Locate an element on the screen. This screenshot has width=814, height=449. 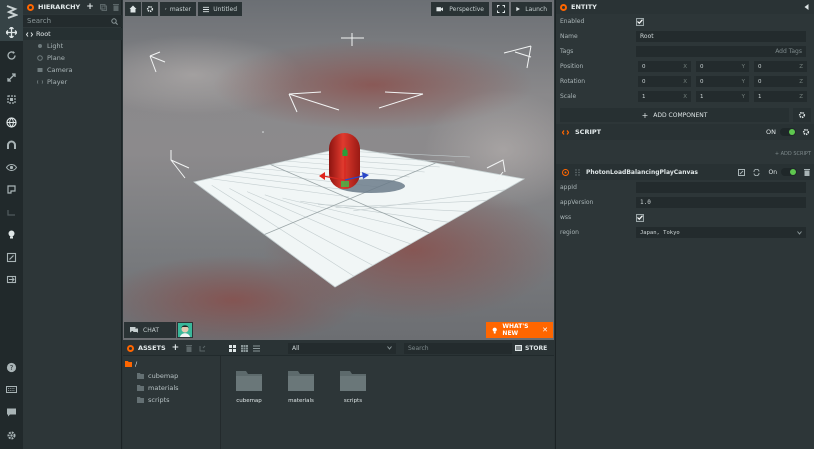
launch-button: Launch is located at coordinates (531, 9).